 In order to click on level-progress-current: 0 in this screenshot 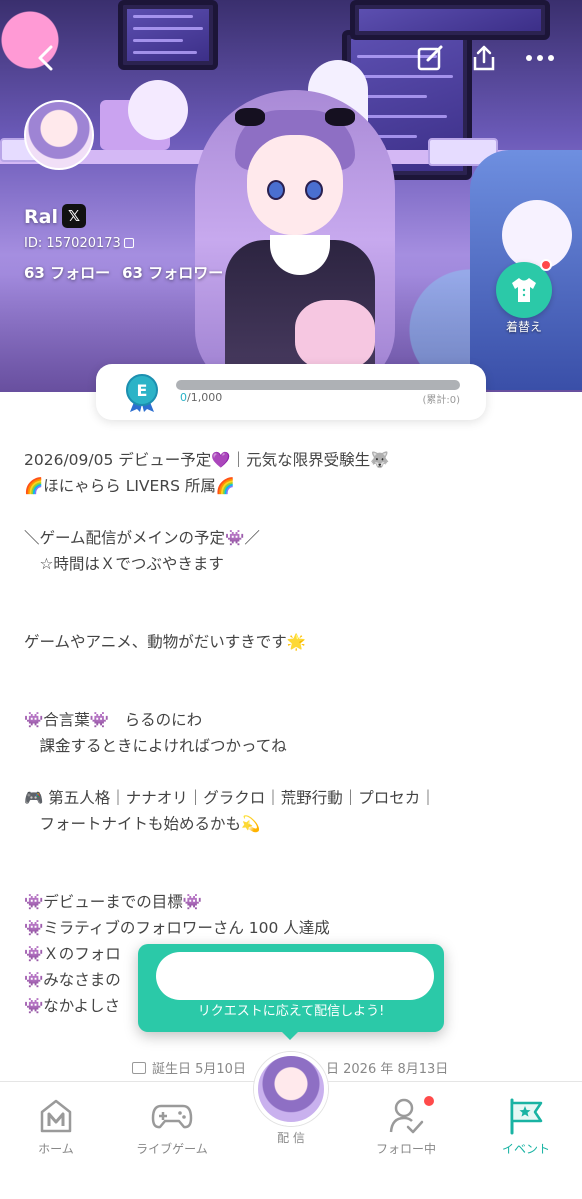, I will do `click(183, 397)`.